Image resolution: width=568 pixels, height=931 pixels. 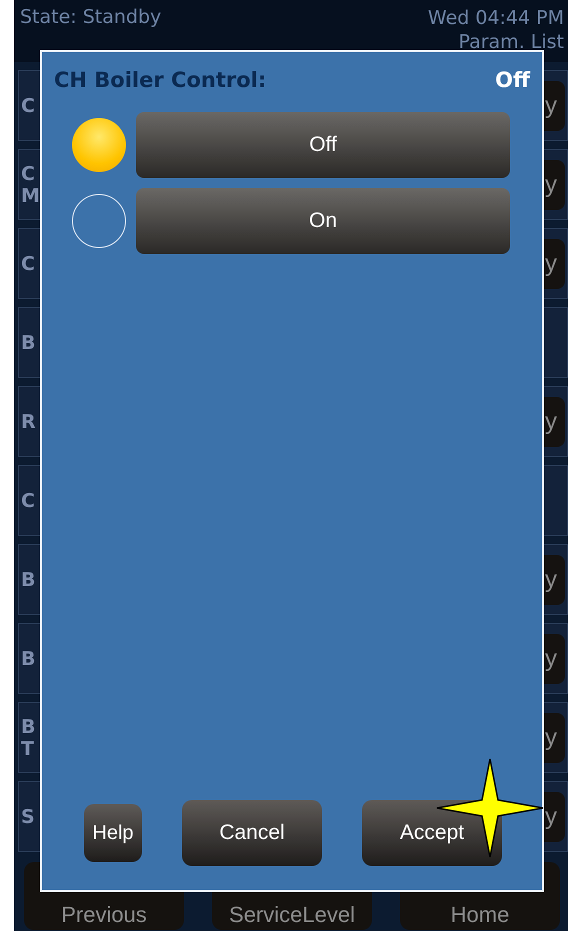 What do you see at coordinates (91, 18) in the screenshot?
I see `state-label: State: Standby` at bounding box center [91, 18].